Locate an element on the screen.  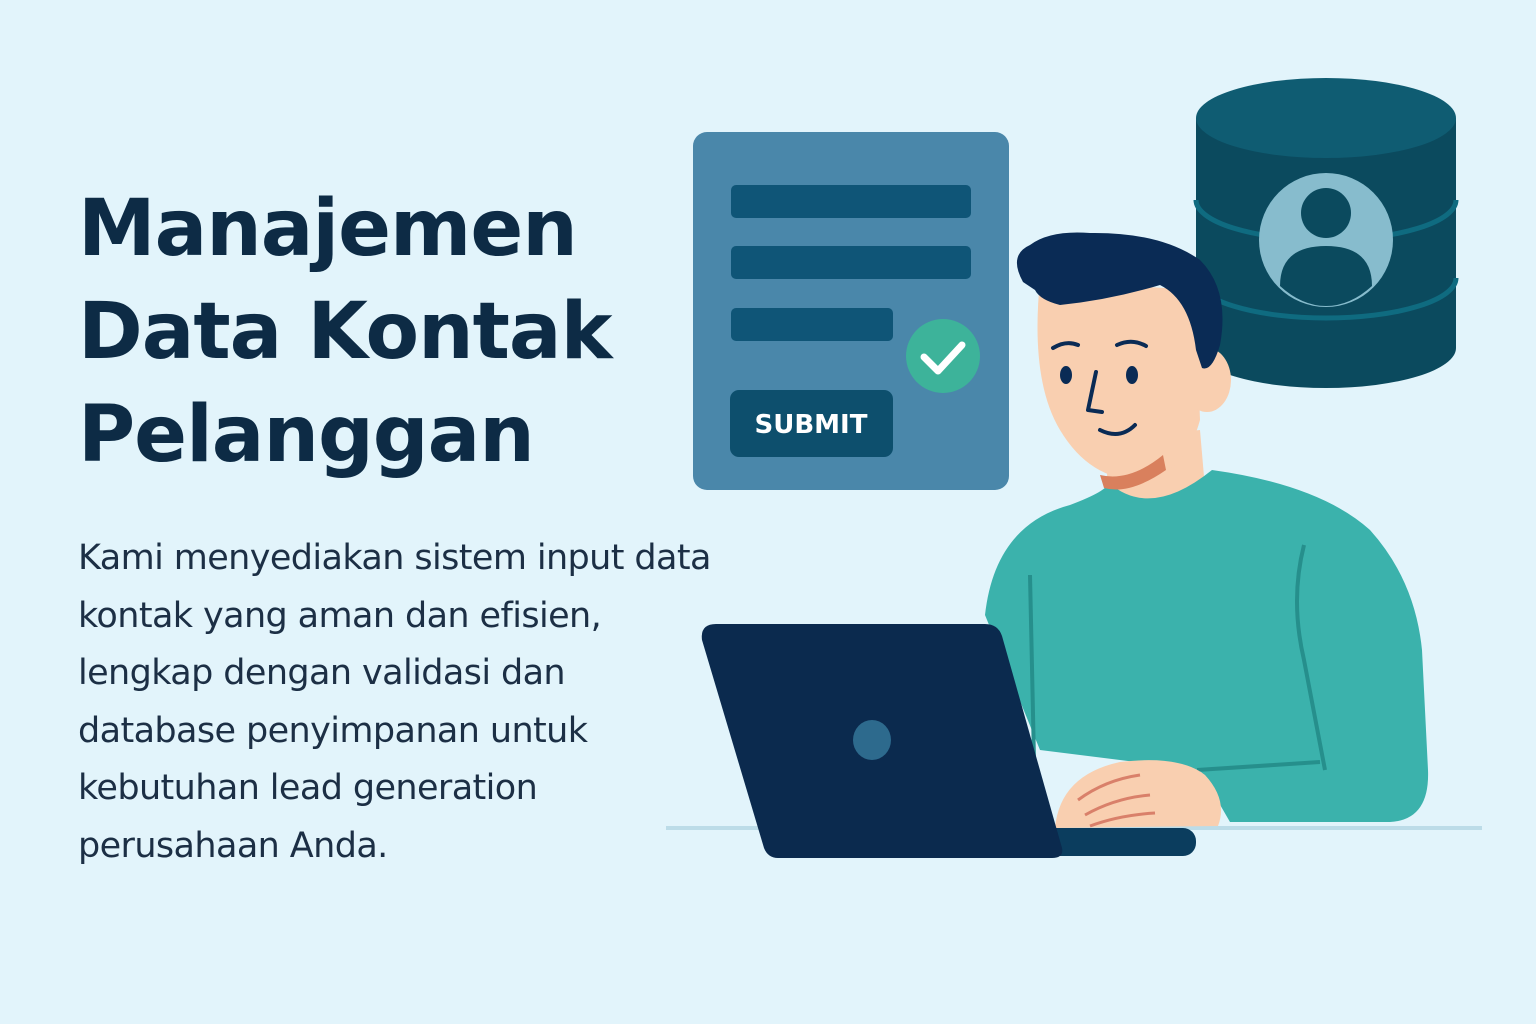
check-icon is located at coordinates (943, 356).